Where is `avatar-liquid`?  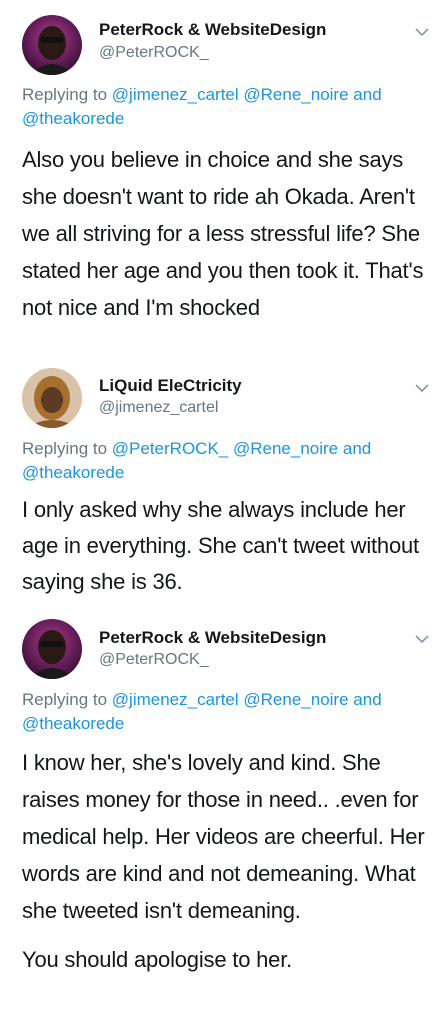
avatar-liquid is located at coordinates (52, 398).